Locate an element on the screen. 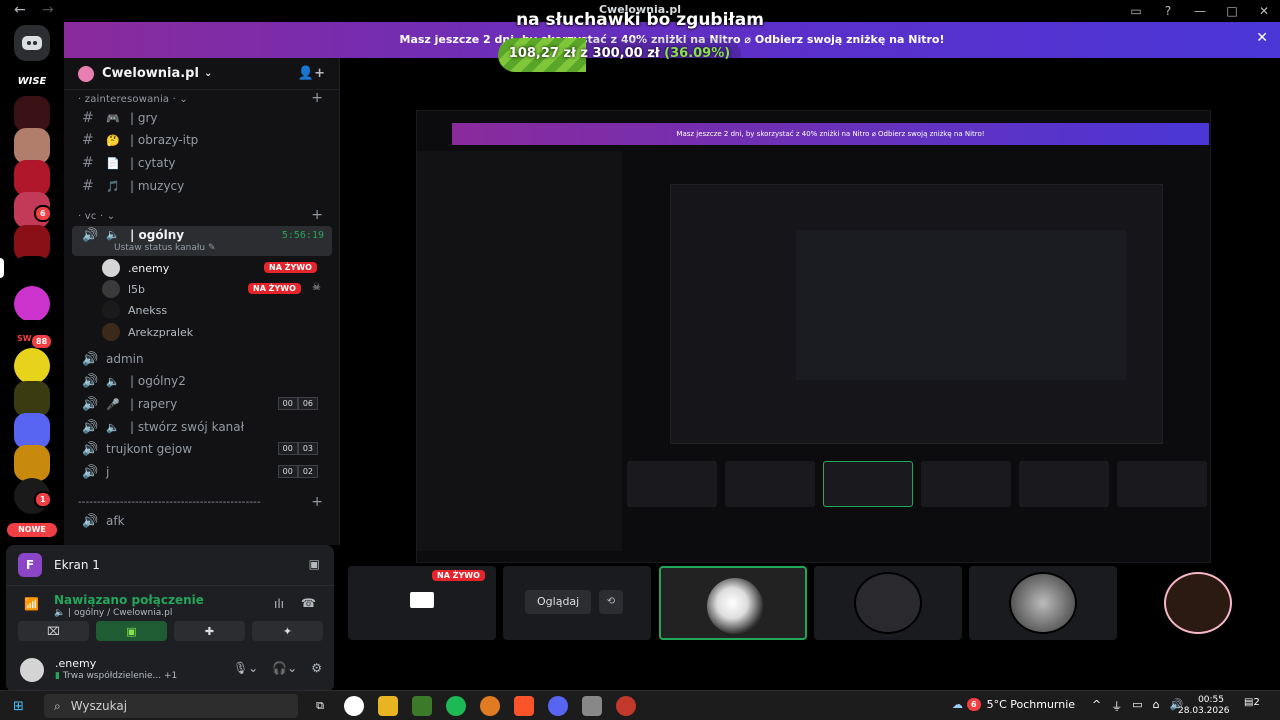 The width and height of the screenshot is (1280, 720). server-redline-icon is located at coordinates (32, 114).